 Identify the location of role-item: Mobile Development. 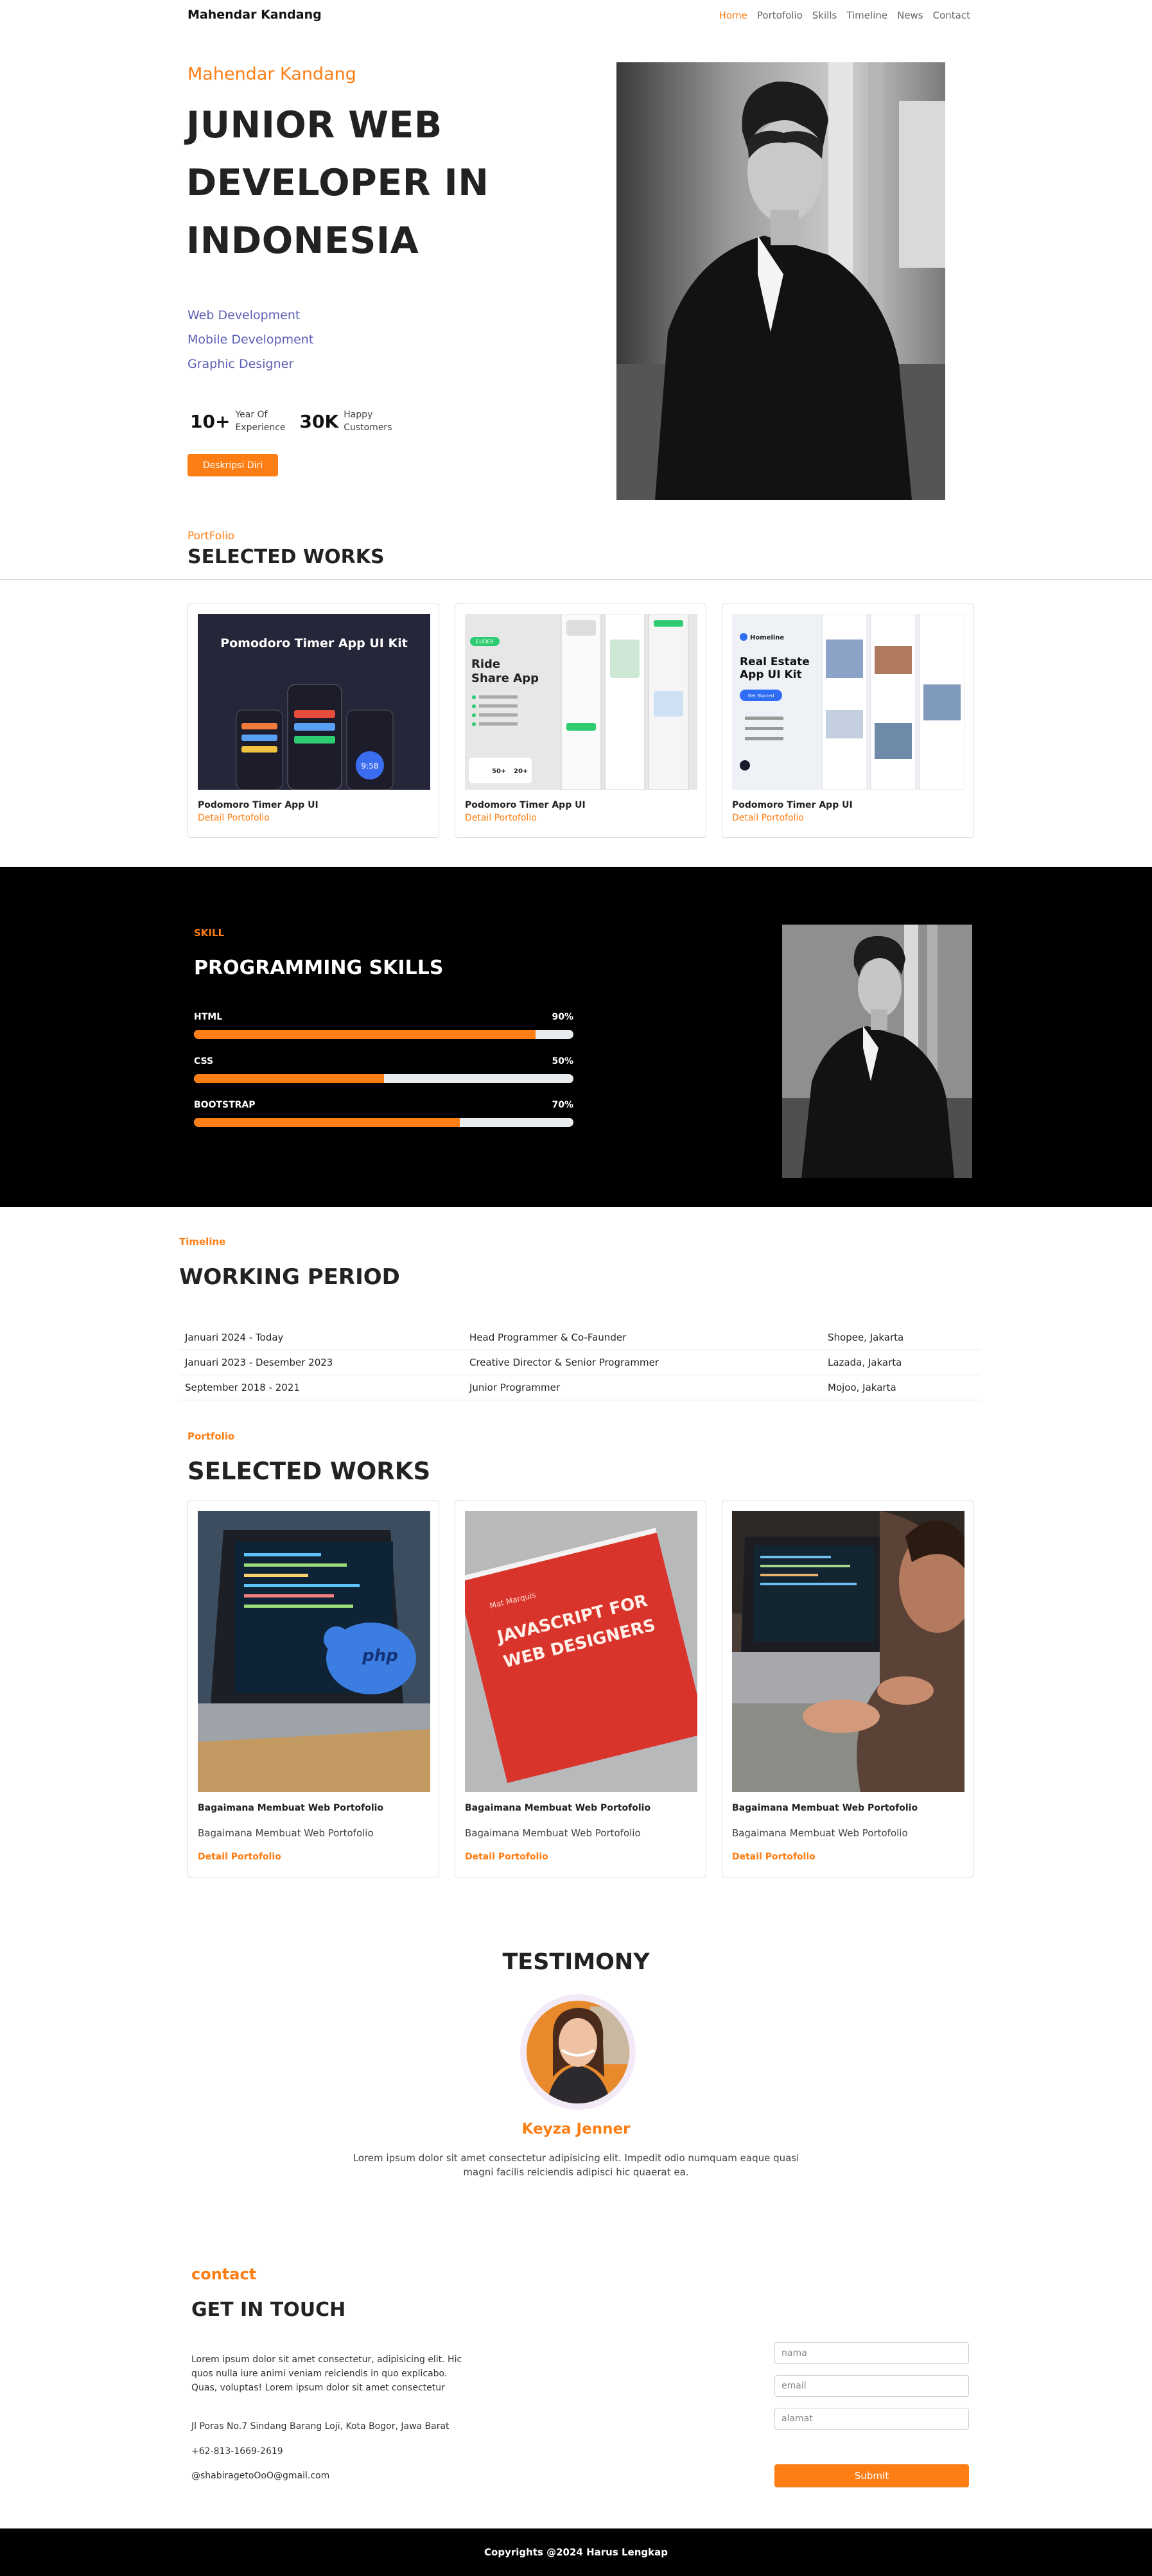
(251, 340).